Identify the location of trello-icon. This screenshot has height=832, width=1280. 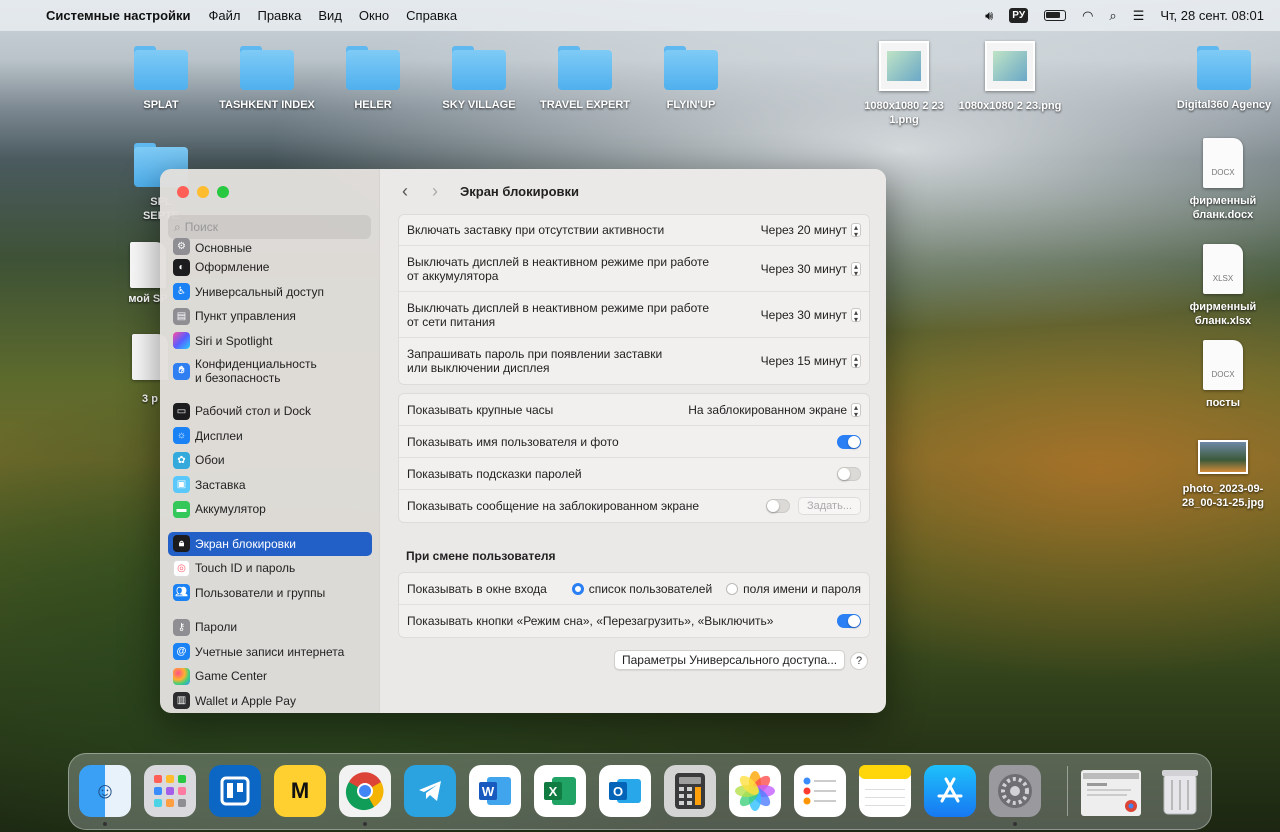
(235, 791).